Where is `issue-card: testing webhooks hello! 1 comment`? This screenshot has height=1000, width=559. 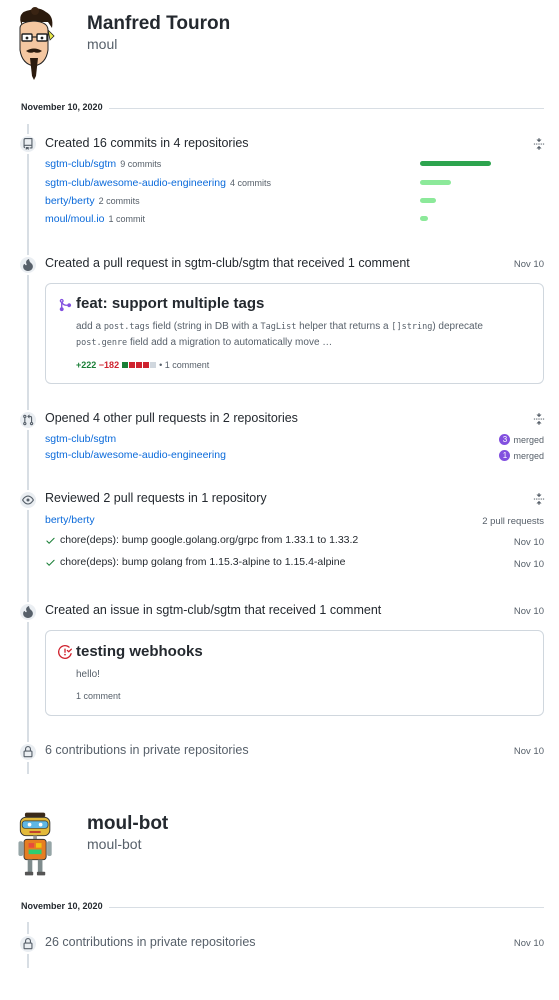 issue-card: testing webhooks hello! 1 comment is located at coordinates (294, 673).